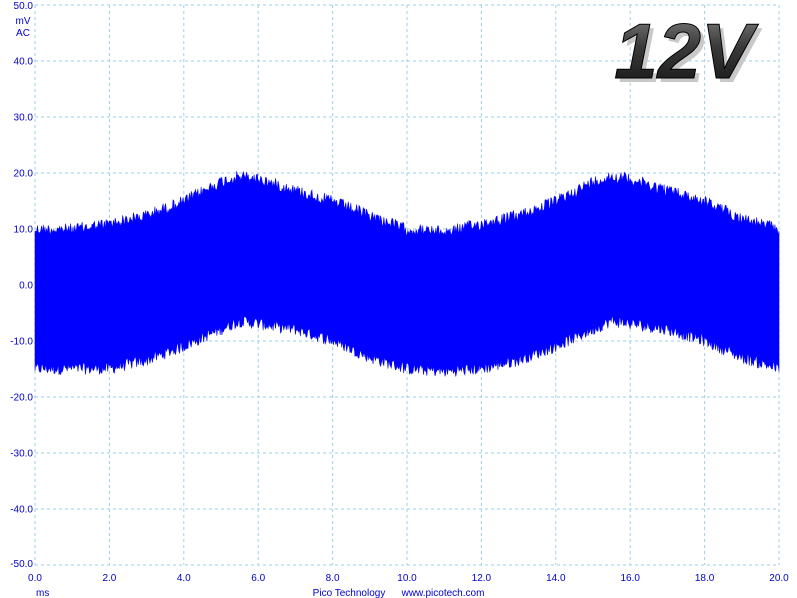  What do you see at coordinates (23, 21) in the screenshot?
I see `y-axis-unit-label: mV` at bounding box center [23, 21].